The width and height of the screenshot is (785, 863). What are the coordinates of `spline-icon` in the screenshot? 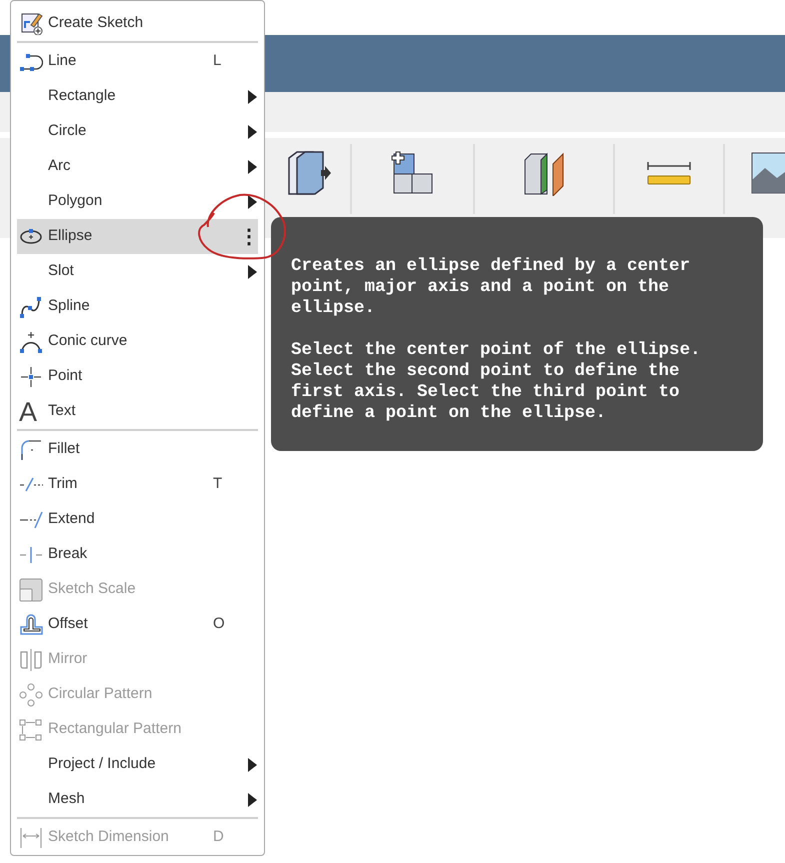 It's located at (31, 306).